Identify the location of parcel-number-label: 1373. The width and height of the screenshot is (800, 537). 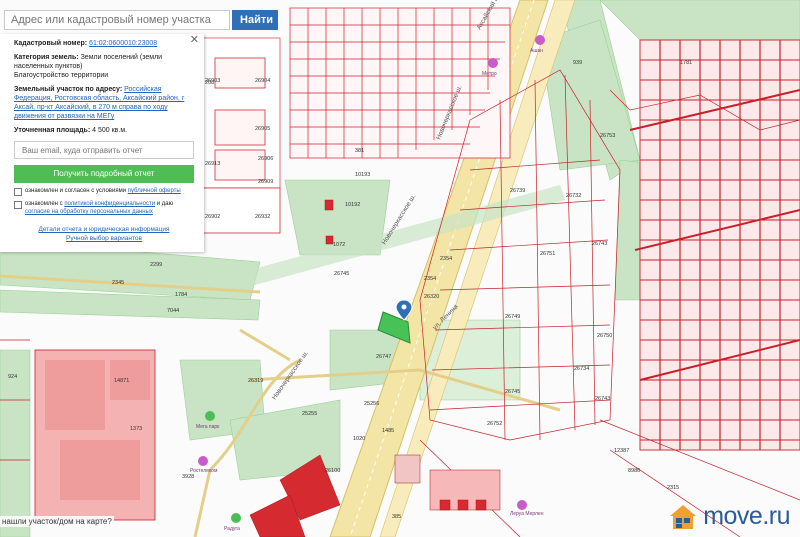
(136, 429).